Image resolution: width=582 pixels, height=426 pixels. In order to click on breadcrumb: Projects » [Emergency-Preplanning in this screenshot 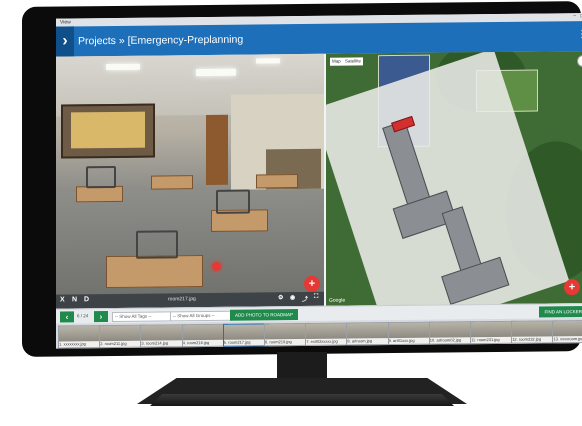, I will do `click(160, 41)`.